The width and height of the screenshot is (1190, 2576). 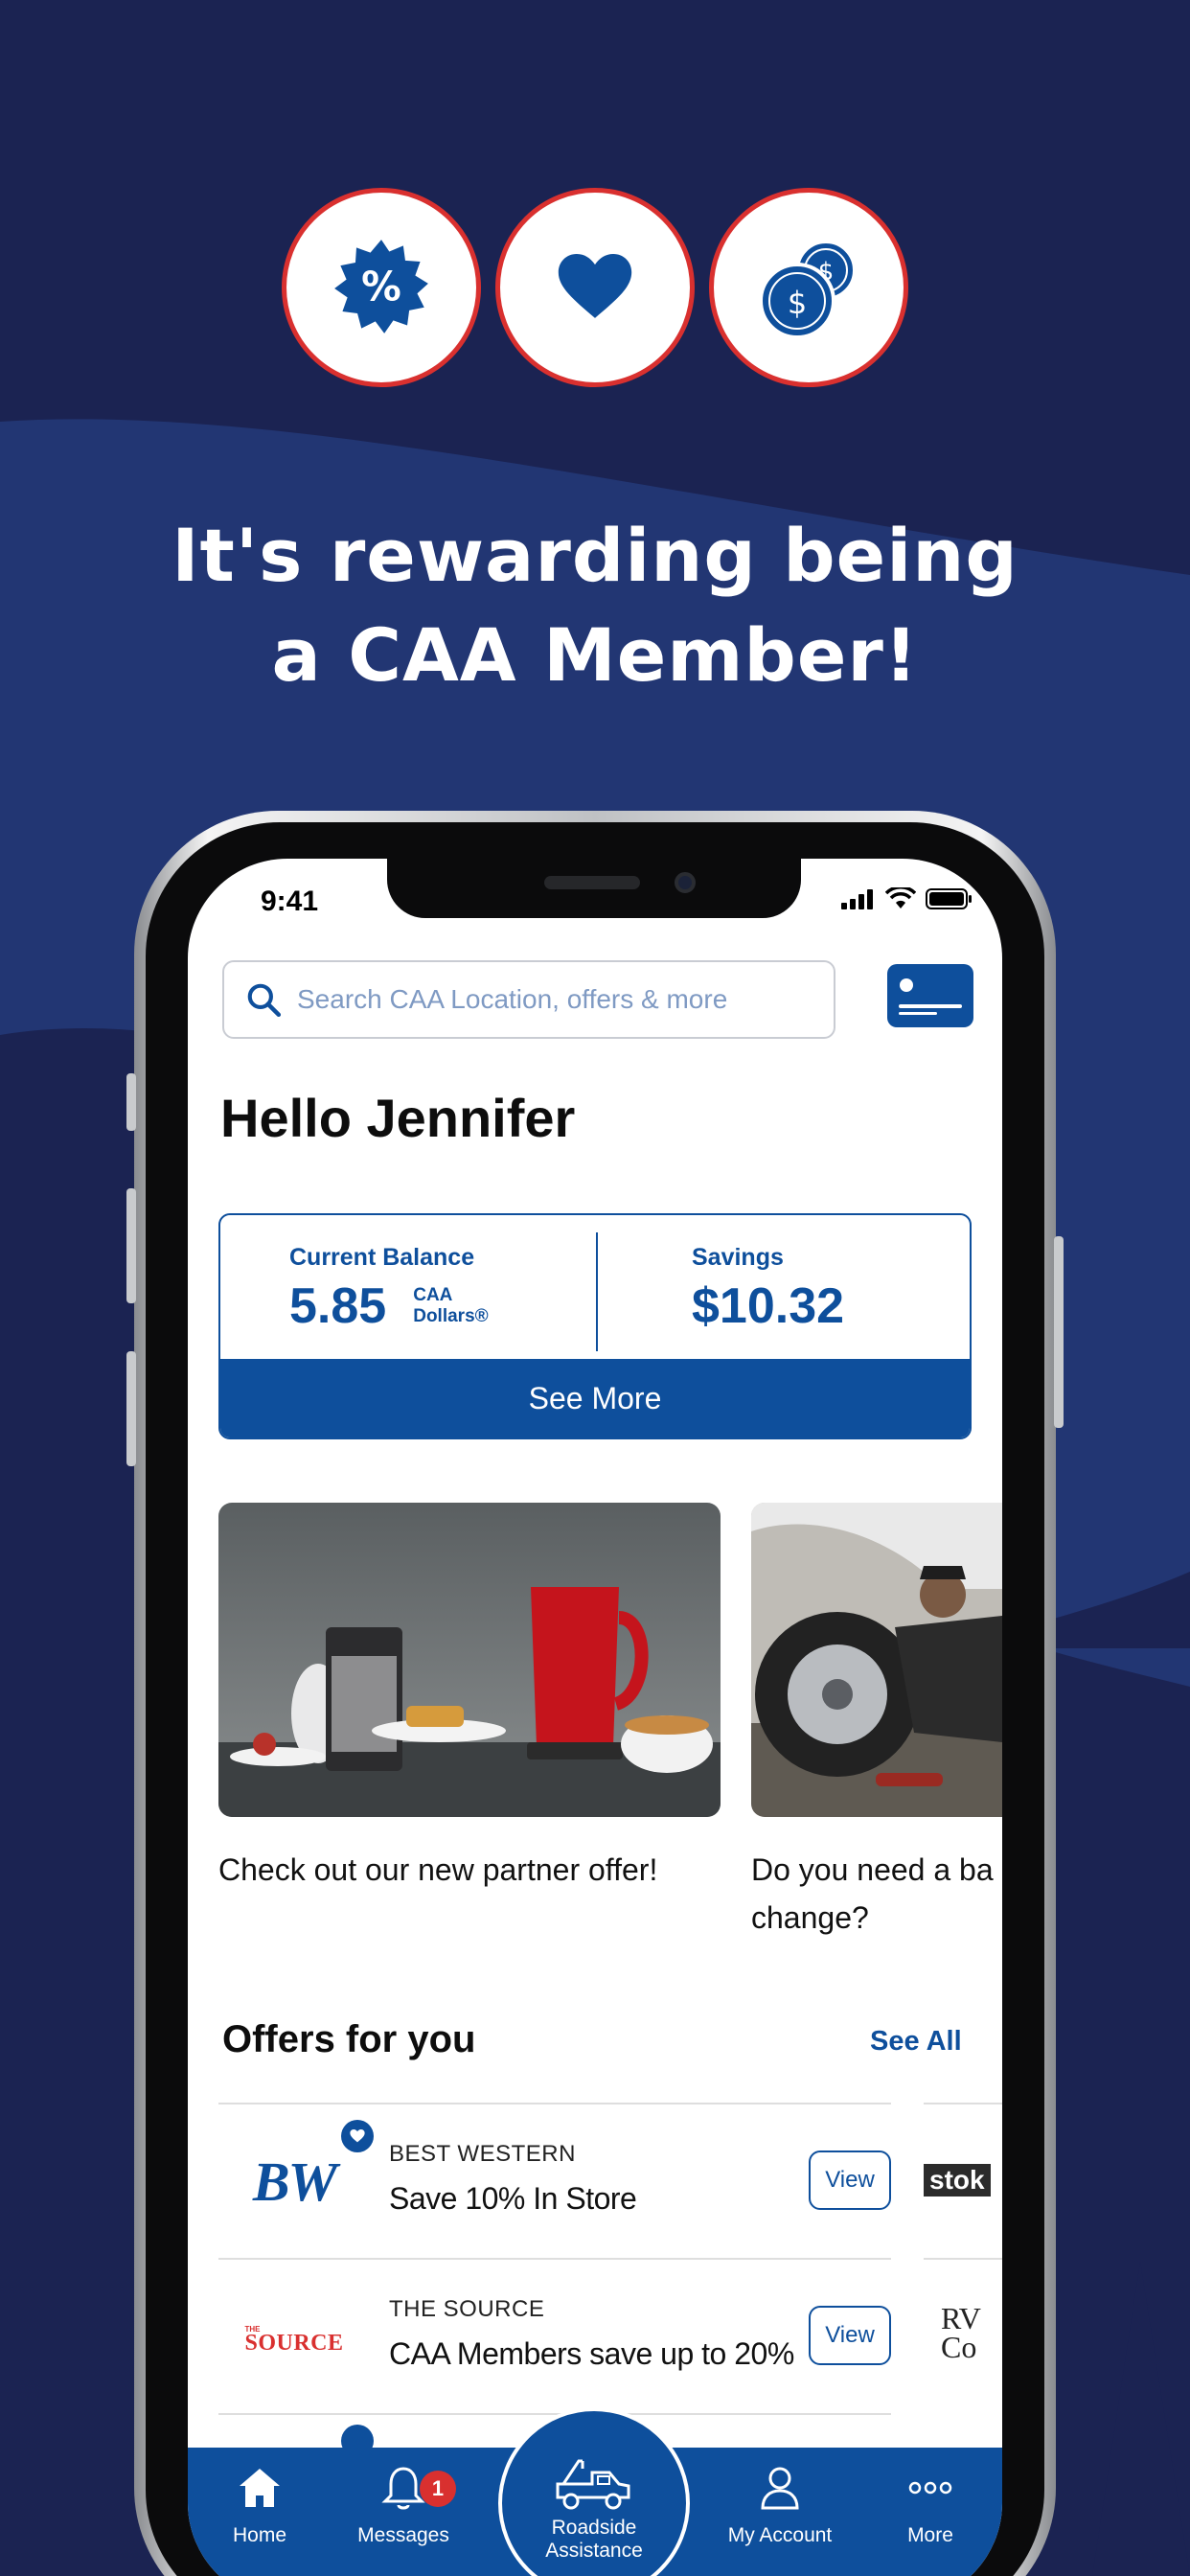 What do you see at coordinates (470, 1660) in the screenshot?
I see `promo-image-coffee` at bounding box center [470, 1660].